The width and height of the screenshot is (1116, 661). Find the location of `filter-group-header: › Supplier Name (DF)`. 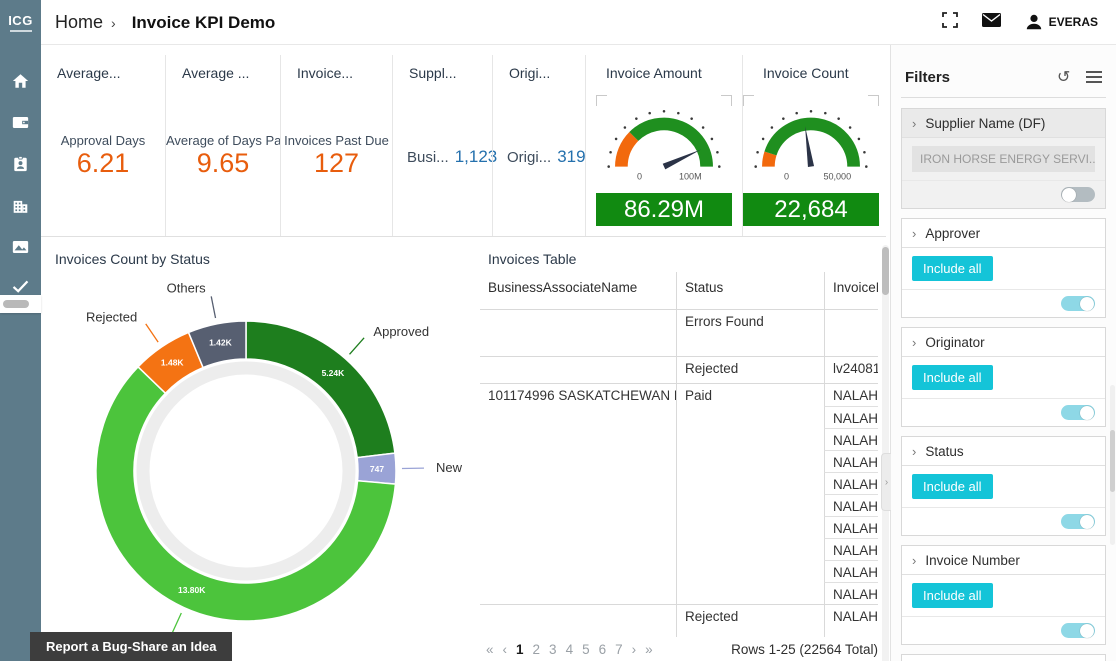

filter-group-header: › Supplier Name (DF) is located at coordinates (1003, 123).